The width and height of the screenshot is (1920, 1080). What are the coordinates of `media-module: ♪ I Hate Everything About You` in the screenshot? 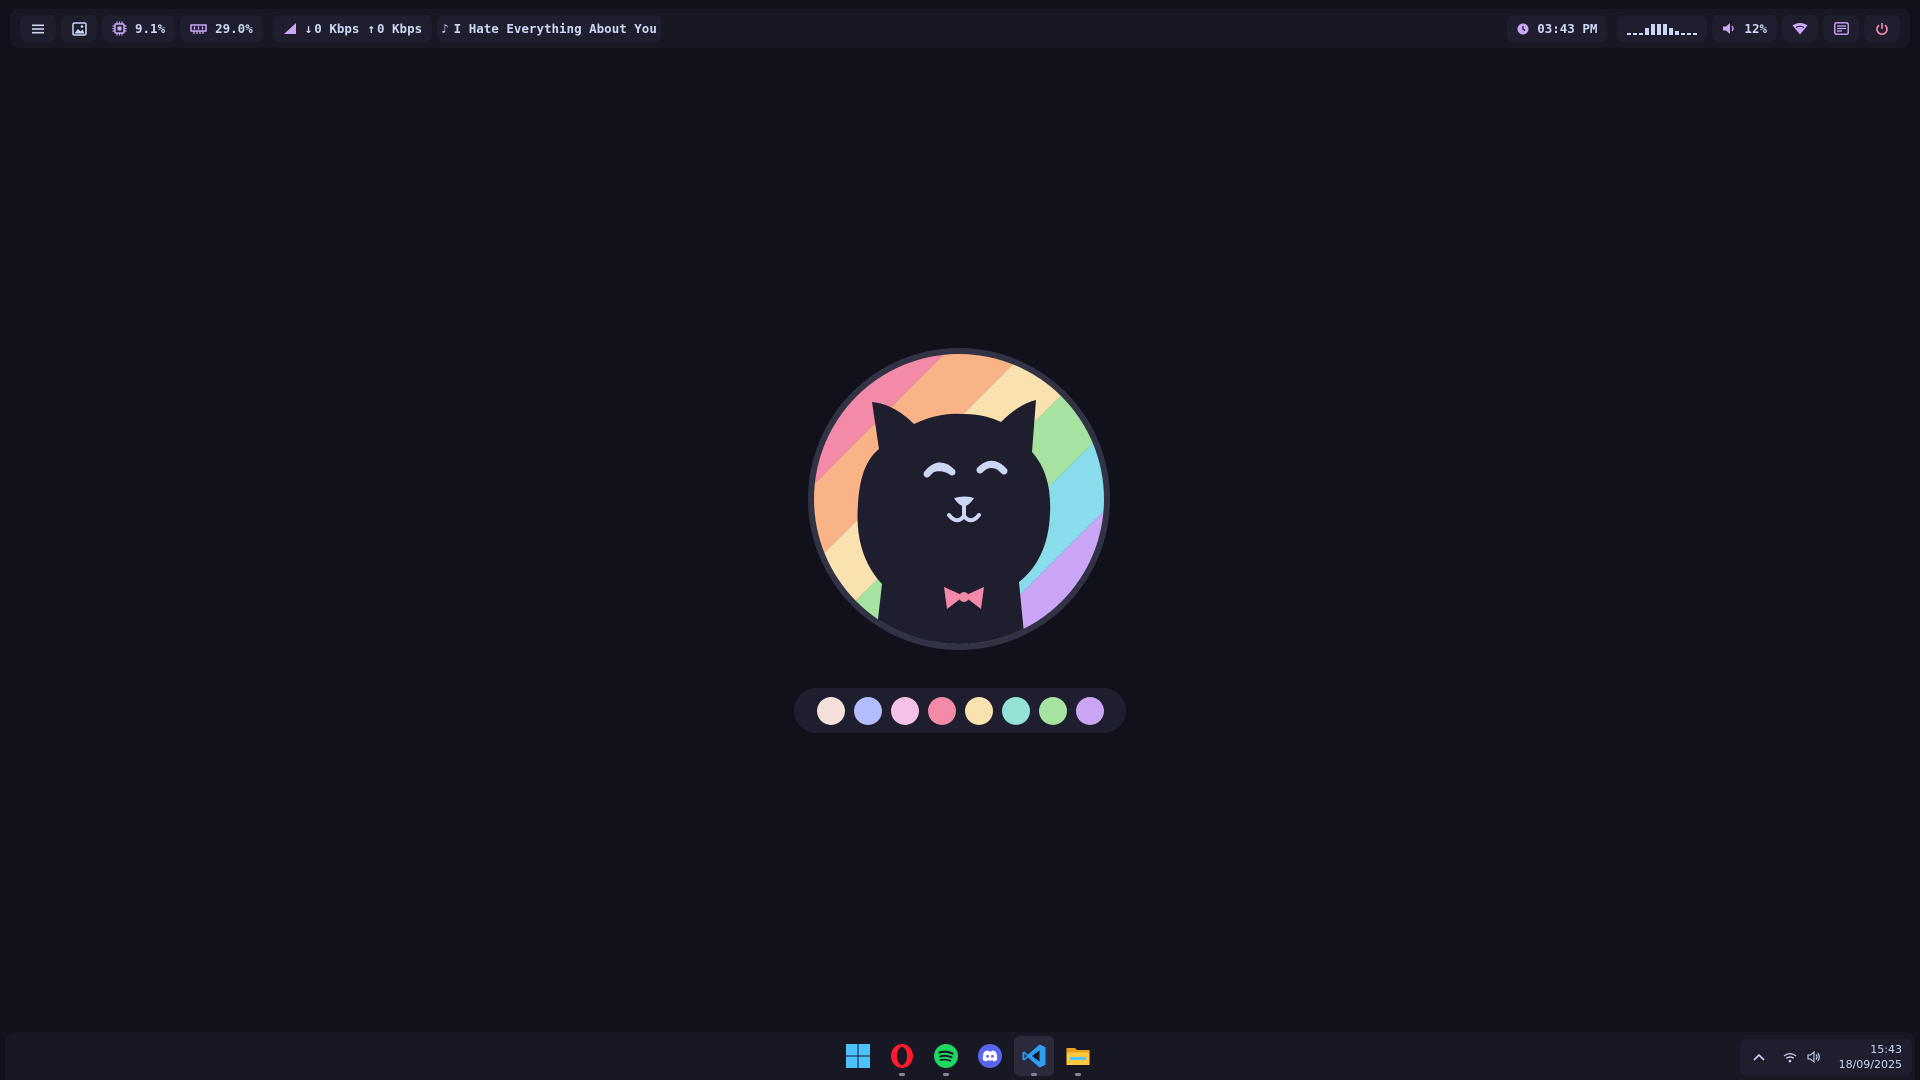 It's located at (549, 28).